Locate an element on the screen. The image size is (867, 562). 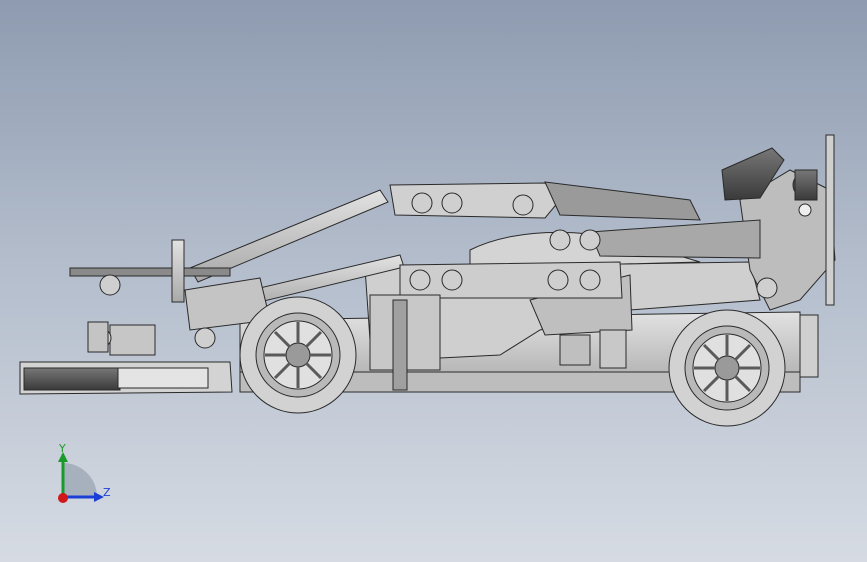
front-bumper-dark is located at coordinates (72, 379).